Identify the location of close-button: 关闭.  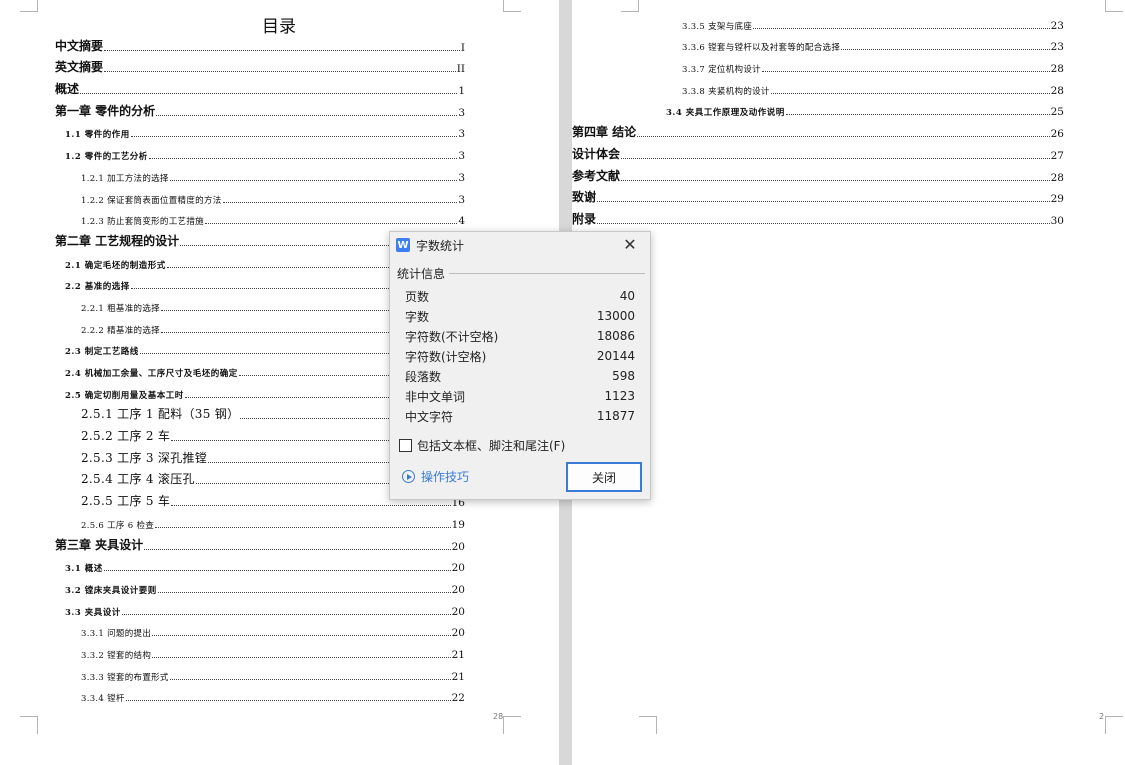
(604, 477).